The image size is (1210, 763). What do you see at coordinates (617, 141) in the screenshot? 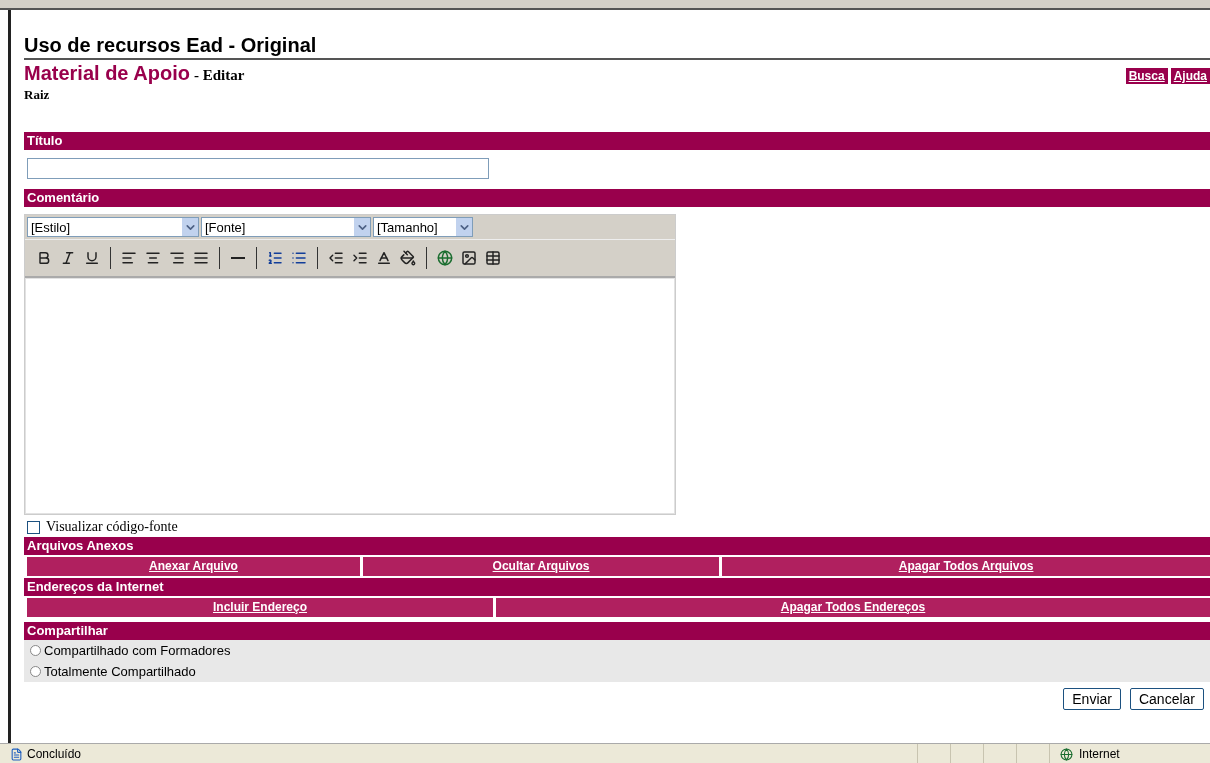
I see `section-bar: Título` at bounding box center [617, 141].